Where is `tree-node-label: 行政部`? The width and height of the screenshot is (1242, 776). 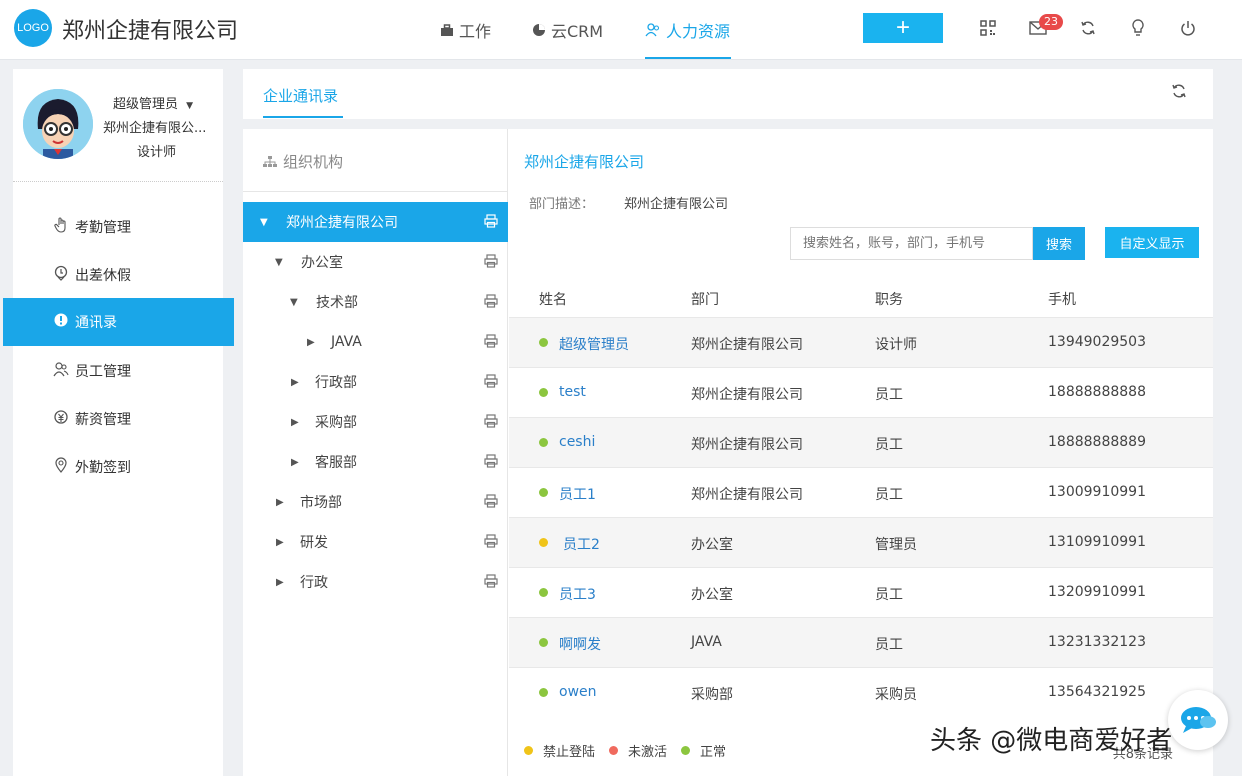 tree-node-label: 行政部 is located at coordinates (336, 383).